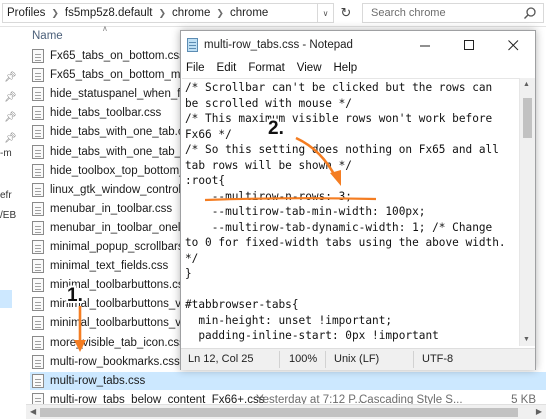 This screenshot has height=419, width=546. What do you see at coordinates (117, 56) in the screenshot?
I see `file-name: Fx65_tabs_on_bottom.css` at bounding box center [117, 56].